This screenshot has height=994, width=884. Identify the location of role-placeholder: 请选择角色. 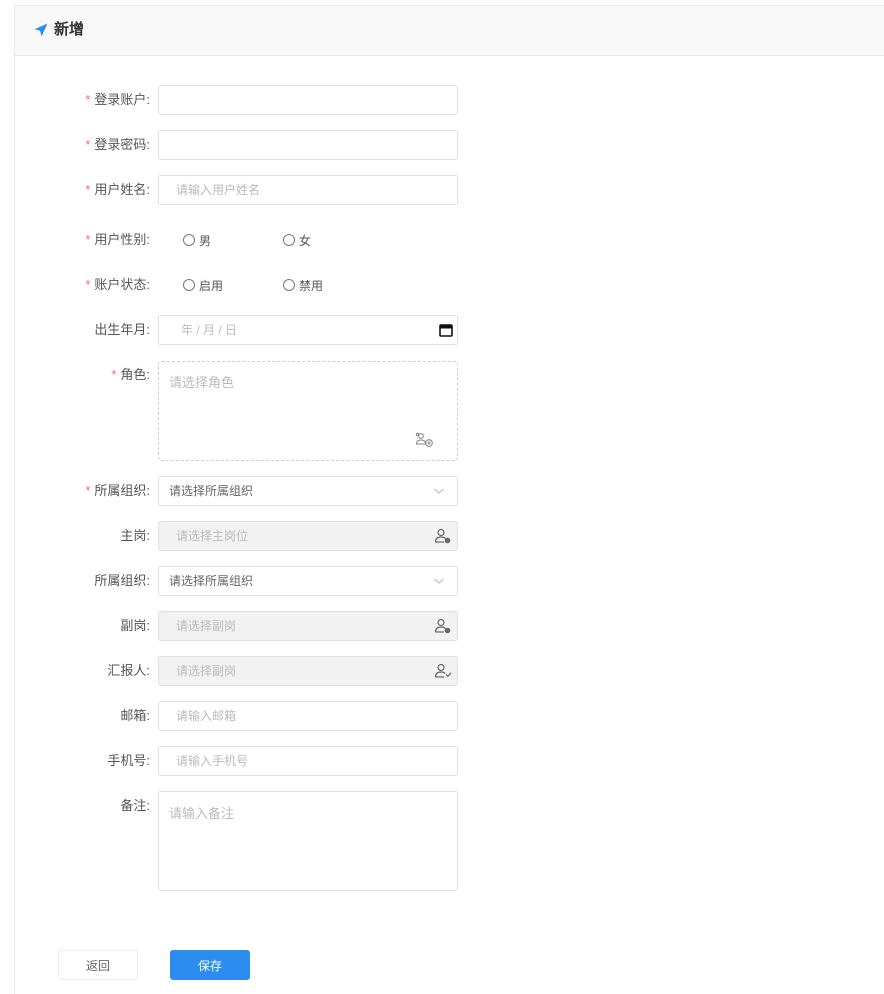
(202, 382).